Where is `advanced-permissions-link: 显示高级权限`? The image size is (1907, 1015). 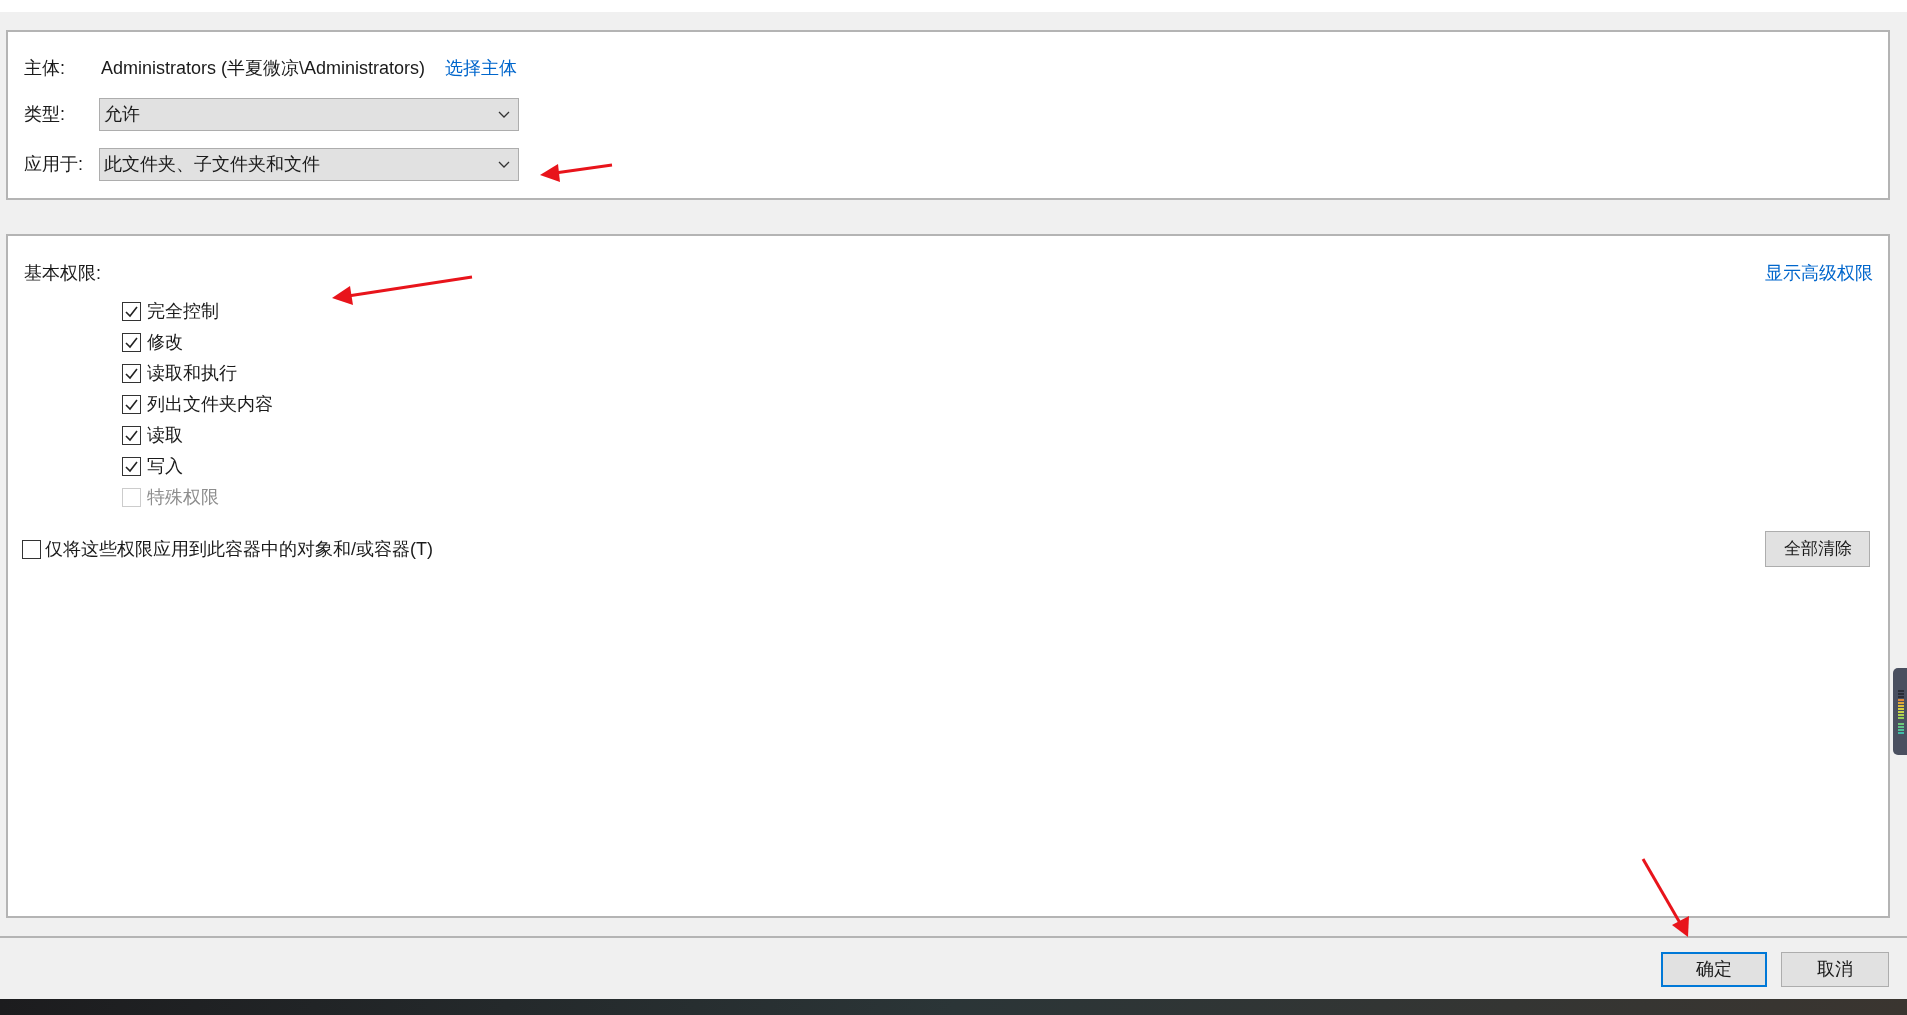
advanced-permissions-link: 显示高级权限 is located at coordinates (1819, 273).